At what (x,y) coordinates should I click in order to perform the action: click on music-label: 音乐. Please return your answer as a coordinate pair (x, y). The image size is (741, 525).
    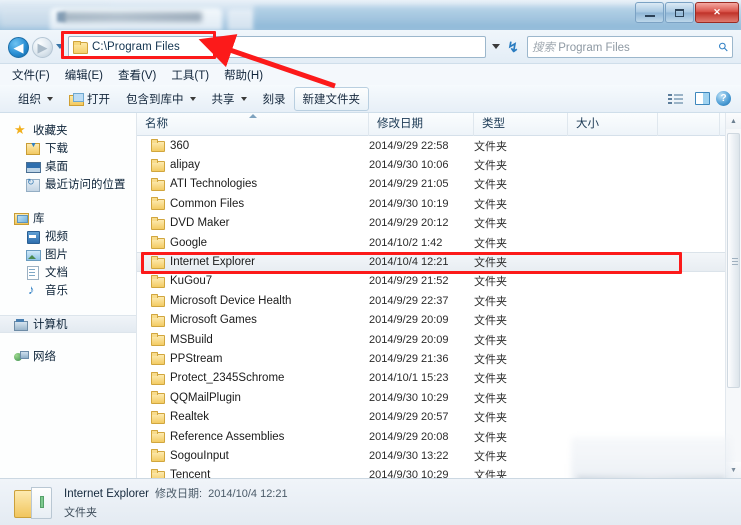
    Looking at the image, I should click on (56, 291).